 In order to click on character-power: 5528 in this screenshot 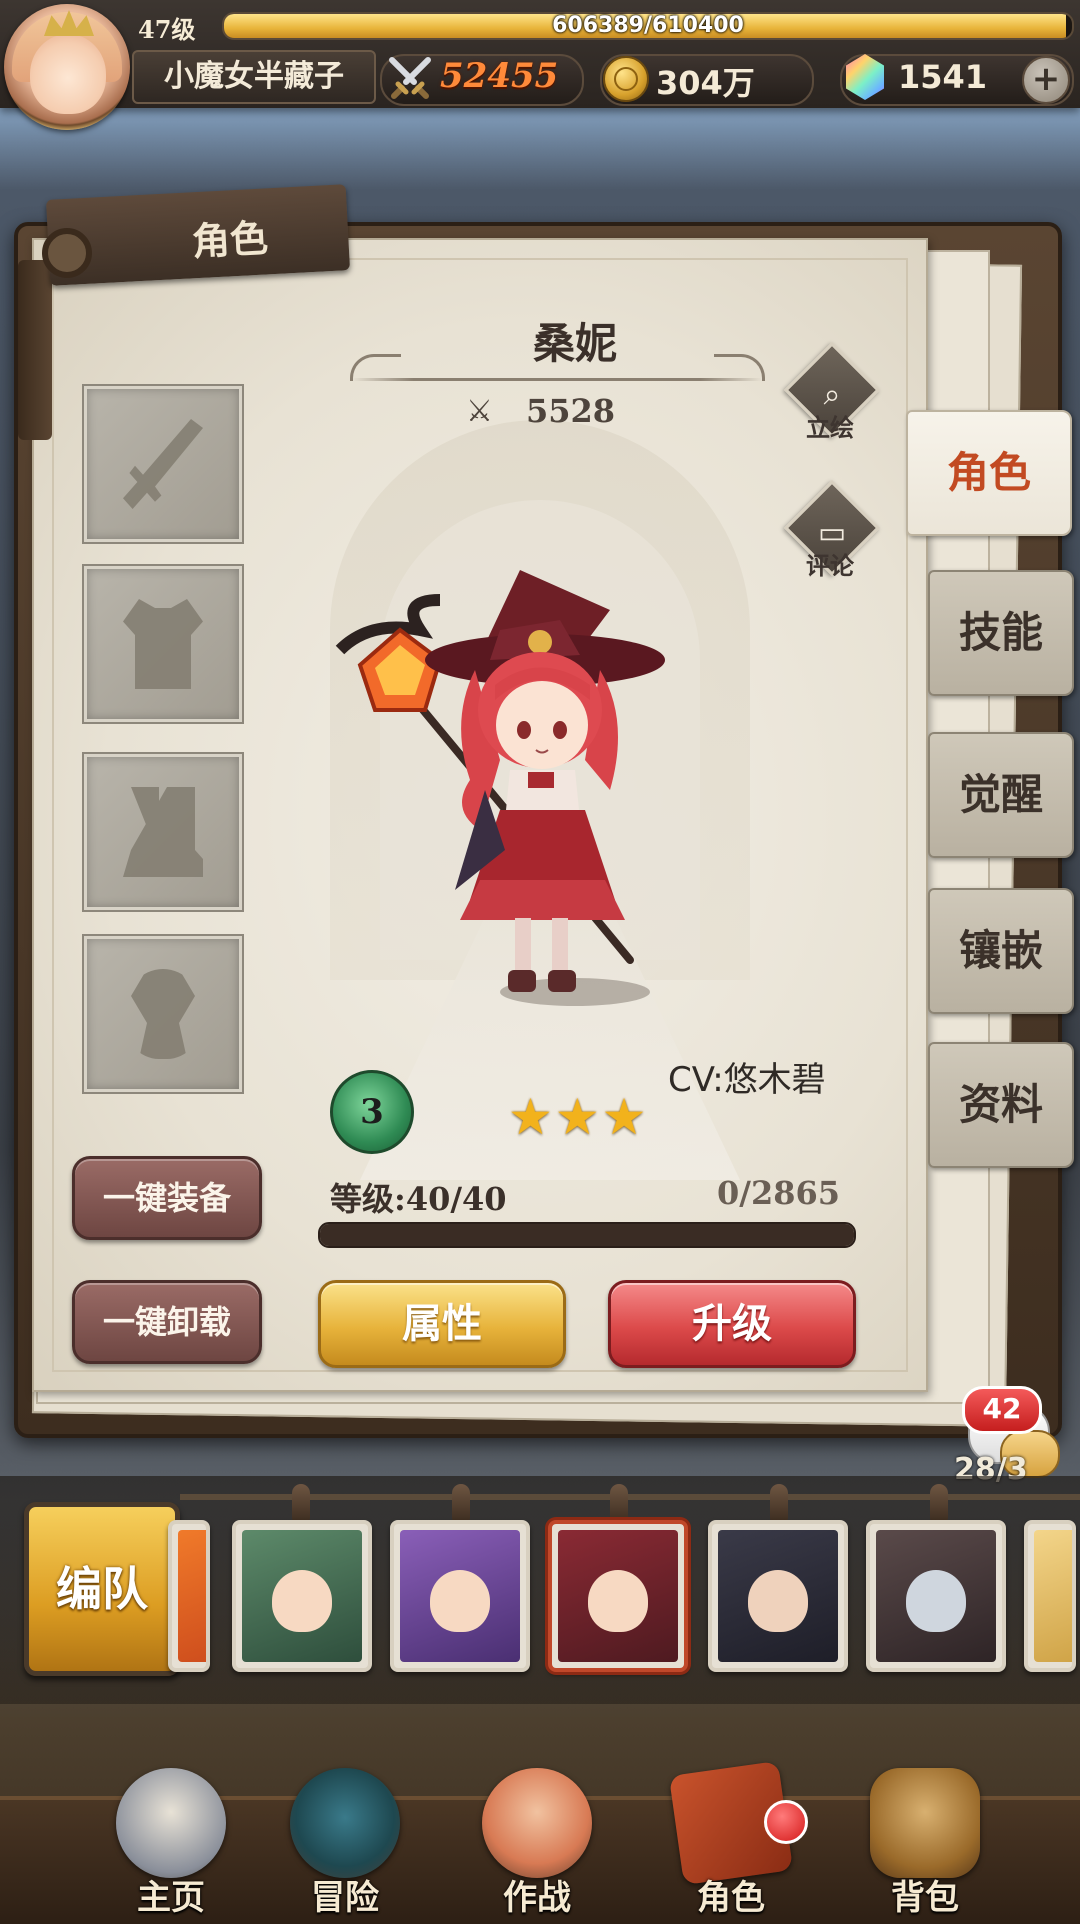, I will do `click(571, 411)`.